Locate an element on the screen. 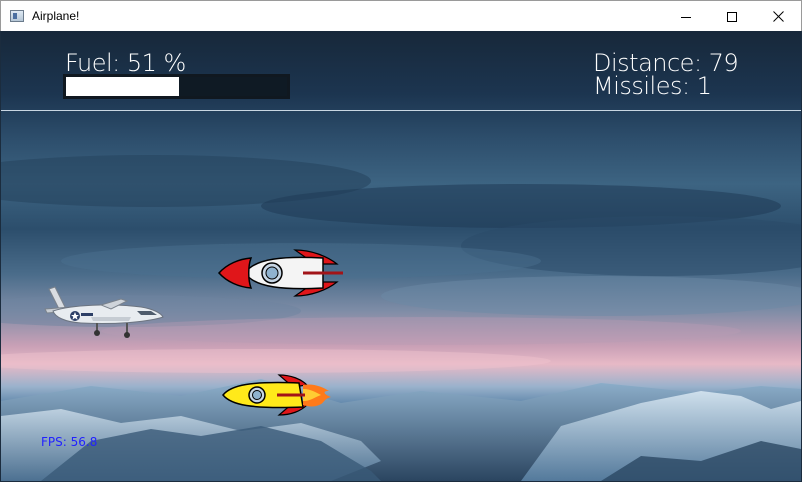 This screenshot has width=802, height=482. maximize-icon is located at coordinates (732, 16).